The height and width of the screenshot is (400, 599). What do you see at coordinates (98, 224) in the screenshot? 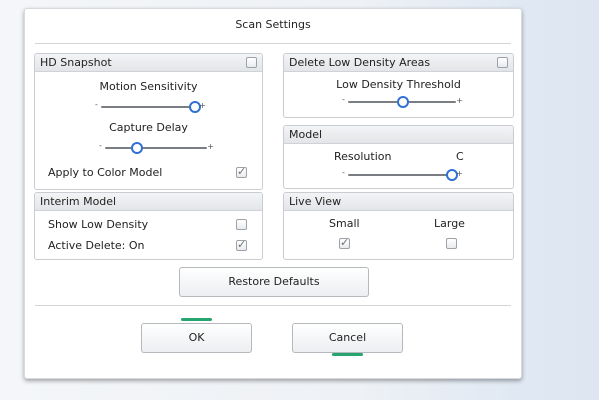
I see `show-low-density-label: Show Low Density` at bounding box center [98, 224].